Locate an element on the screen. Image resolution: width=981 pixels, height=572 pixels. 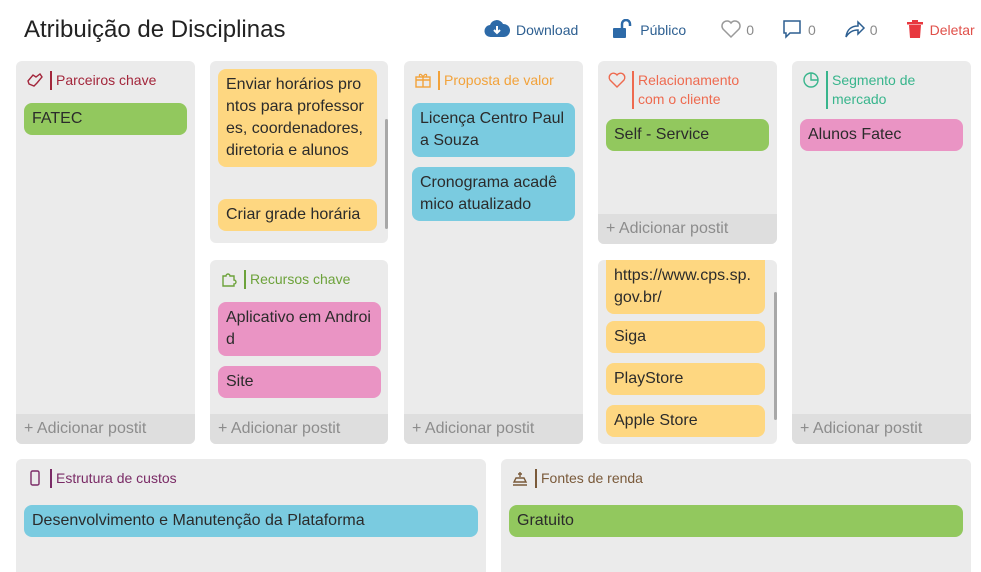
public-toggle: Público is located at coordinates (649, 30).